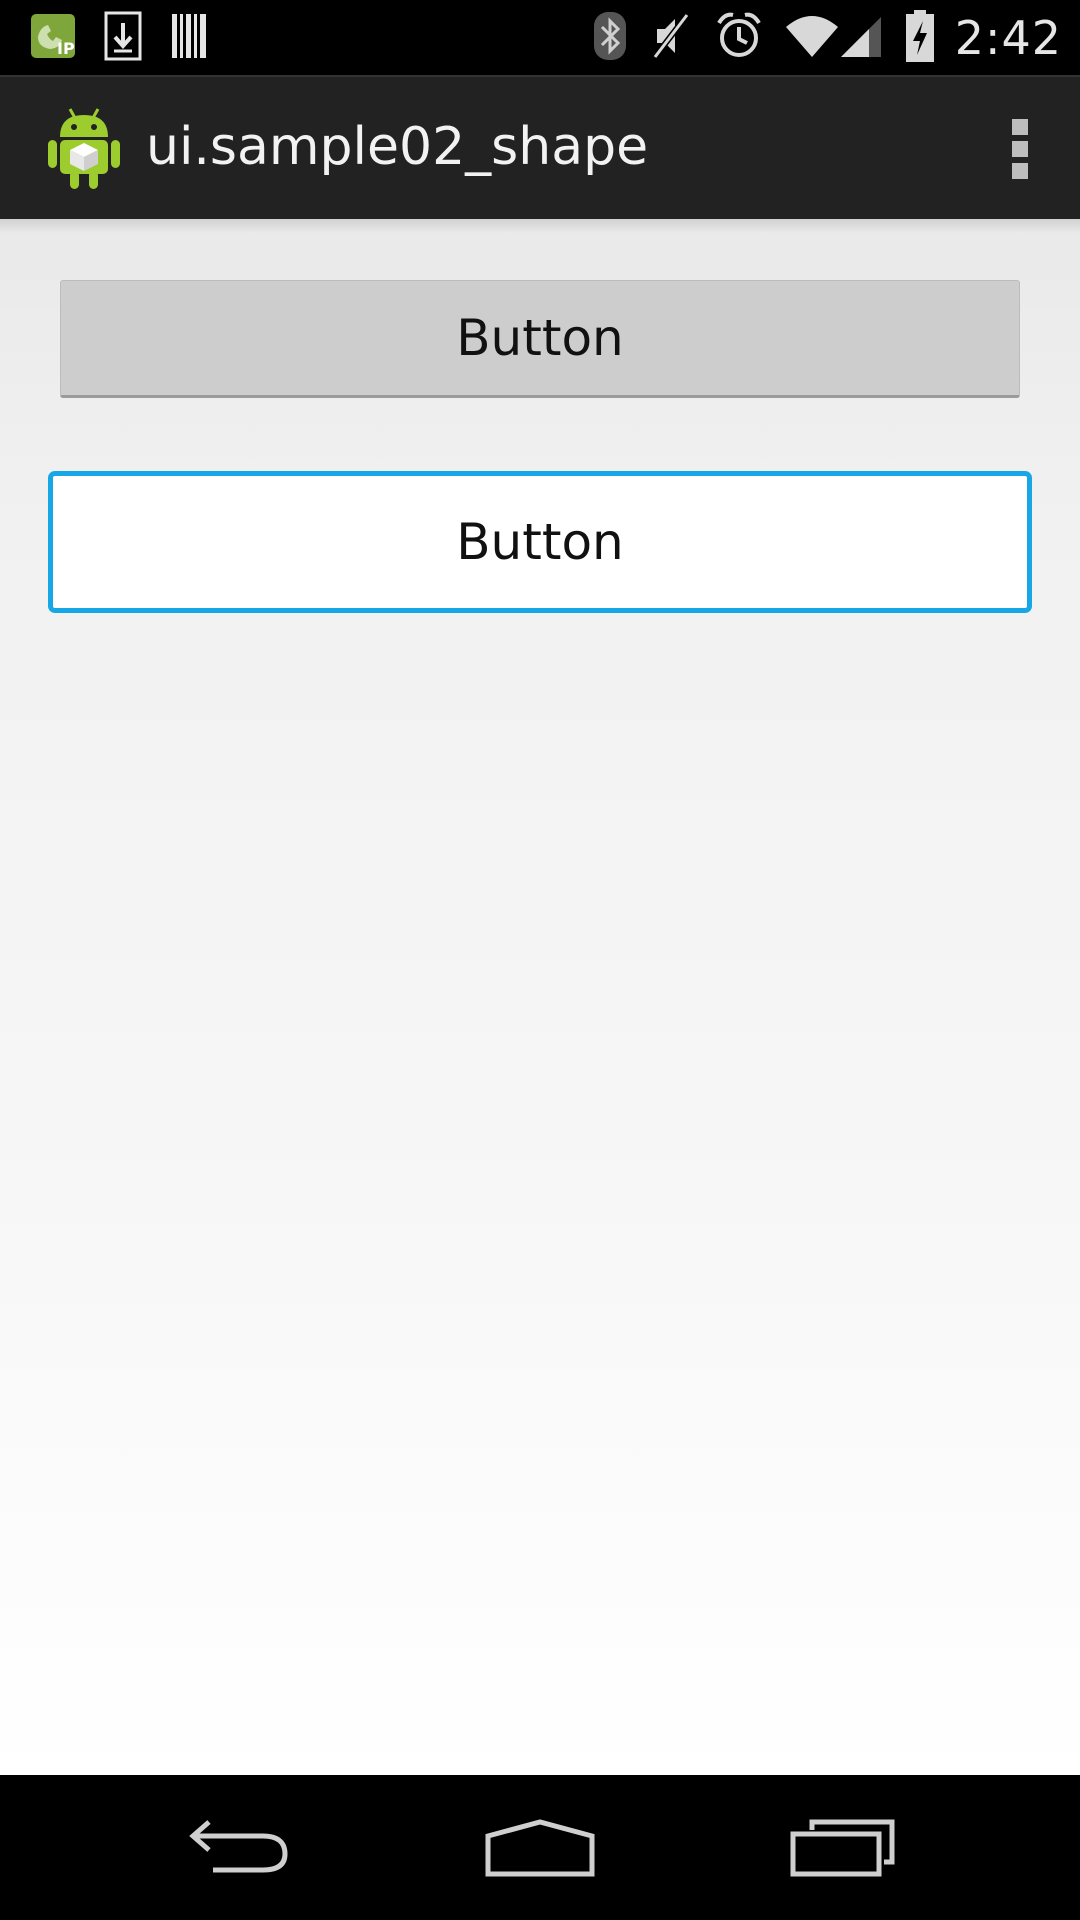 This screenshot has width=1080, height=1920. I want to click on svg-text: IP, so click(66, 48).